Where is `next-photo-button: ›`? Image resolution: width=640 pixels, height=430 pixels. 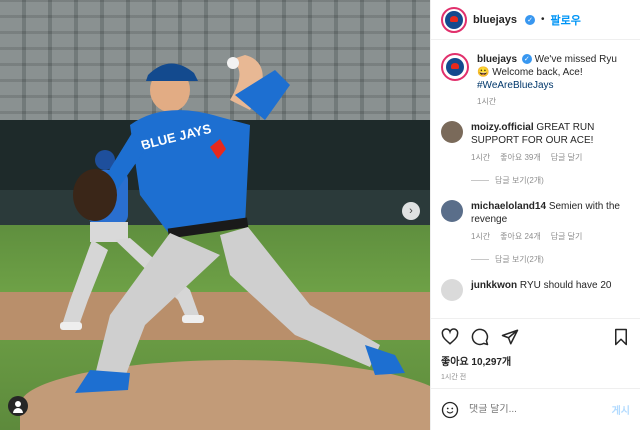 next-photo-button: › is located at coordinates (411, 211).